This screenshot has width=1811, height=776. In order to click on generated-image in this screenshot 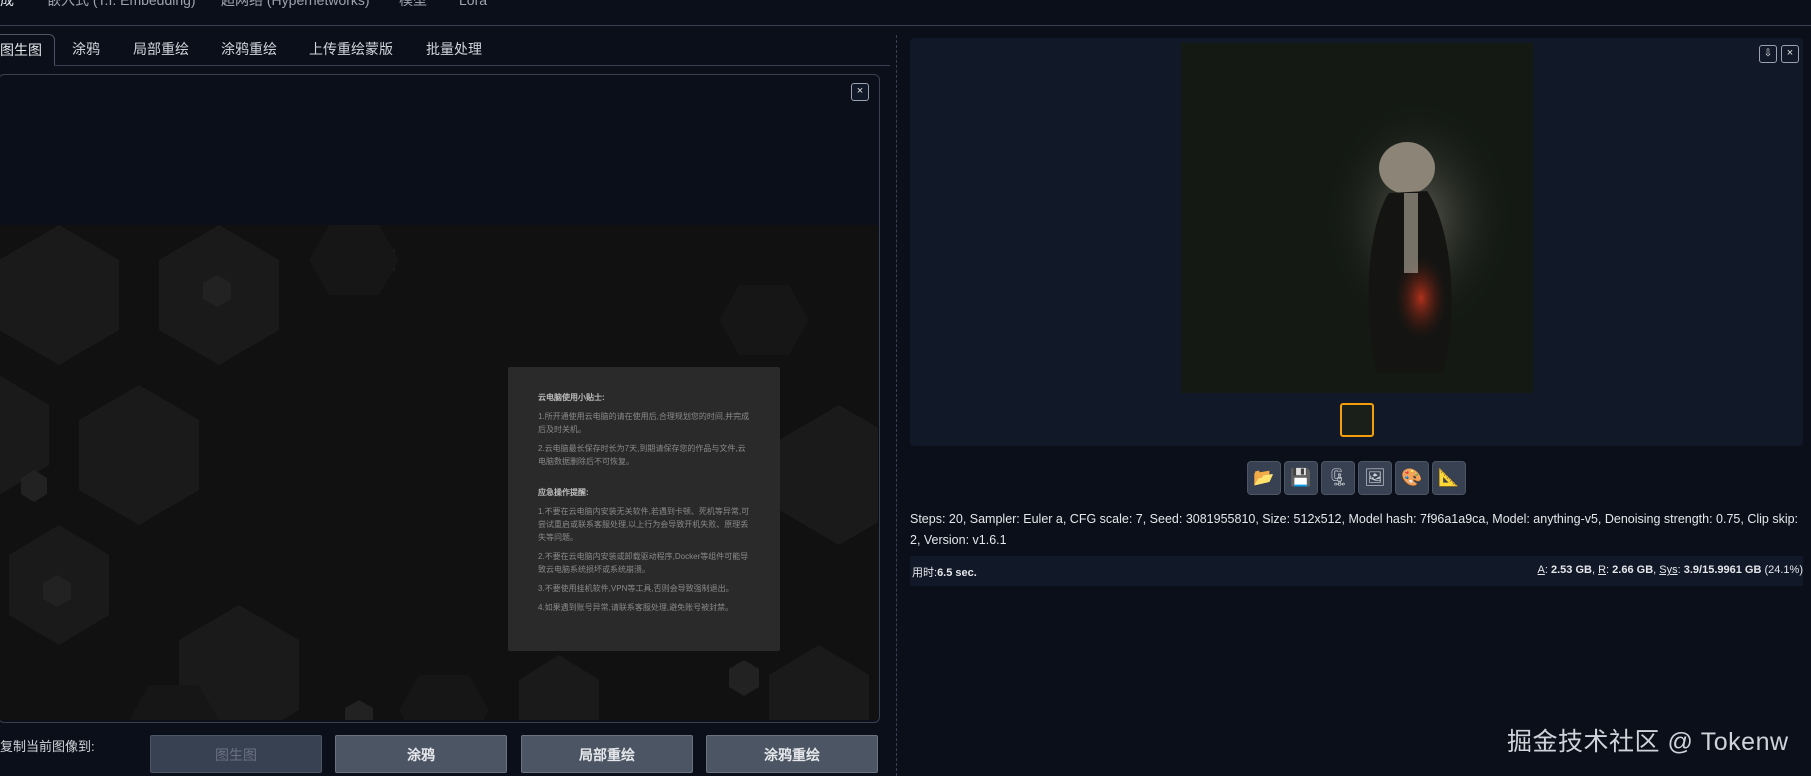, I will do `click(1357, 218)`.